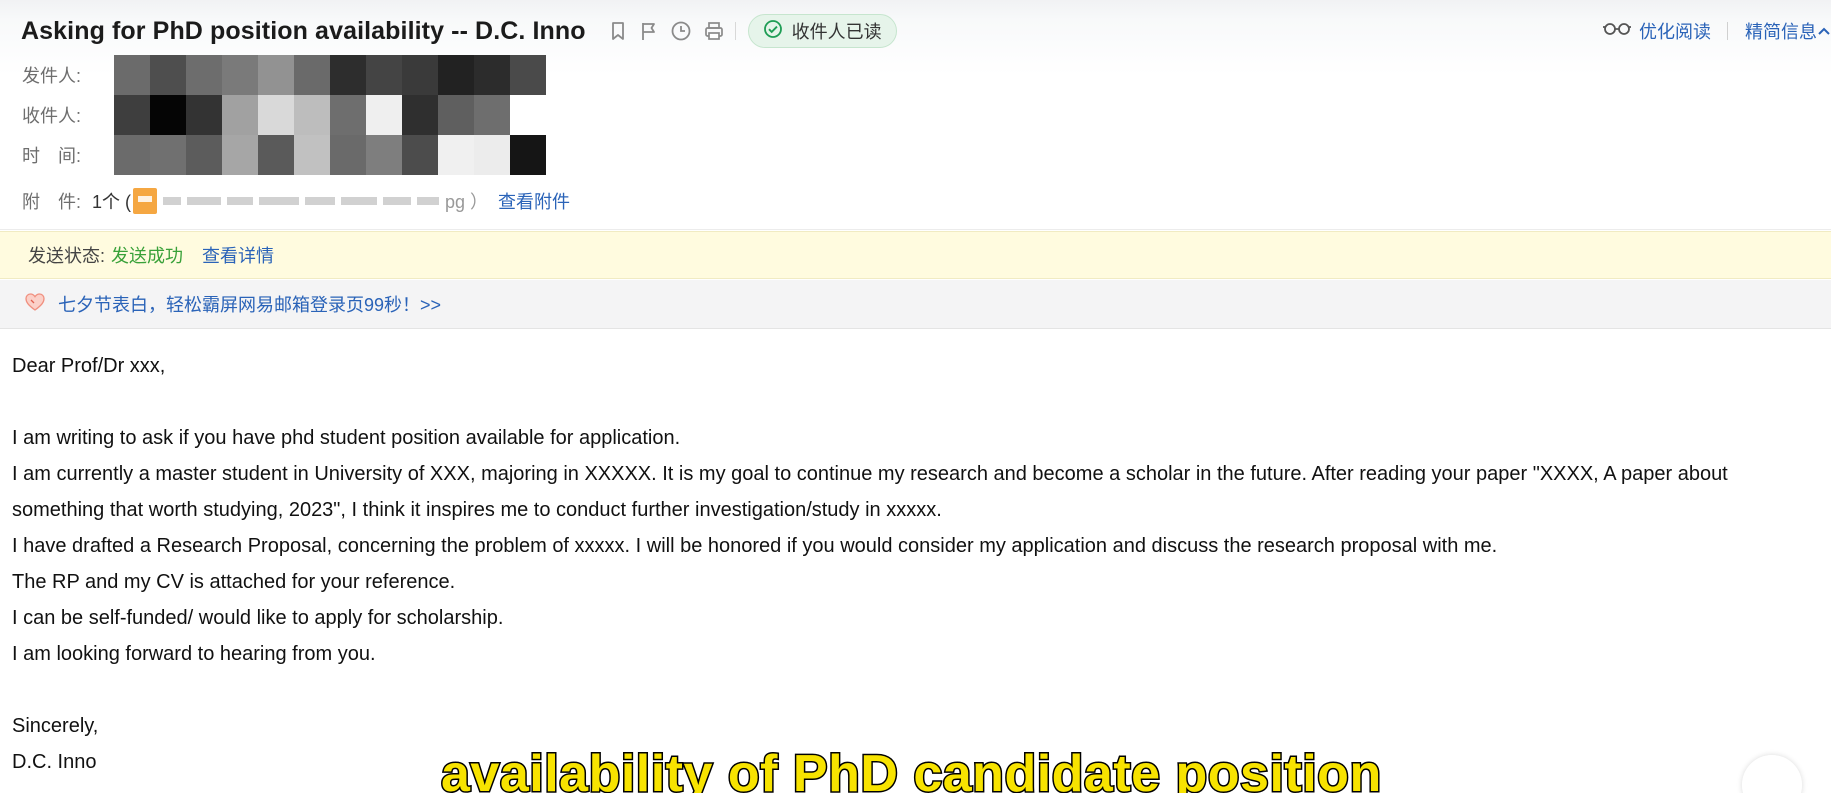 The width and height of the screenshot is (1831, 793). Describe the element at coordinates (915, 304) in the screenshot. I see `promo-banner: 七夕节表白，轻松霸屏网易邮箱登录页99秒！>>` at that location.